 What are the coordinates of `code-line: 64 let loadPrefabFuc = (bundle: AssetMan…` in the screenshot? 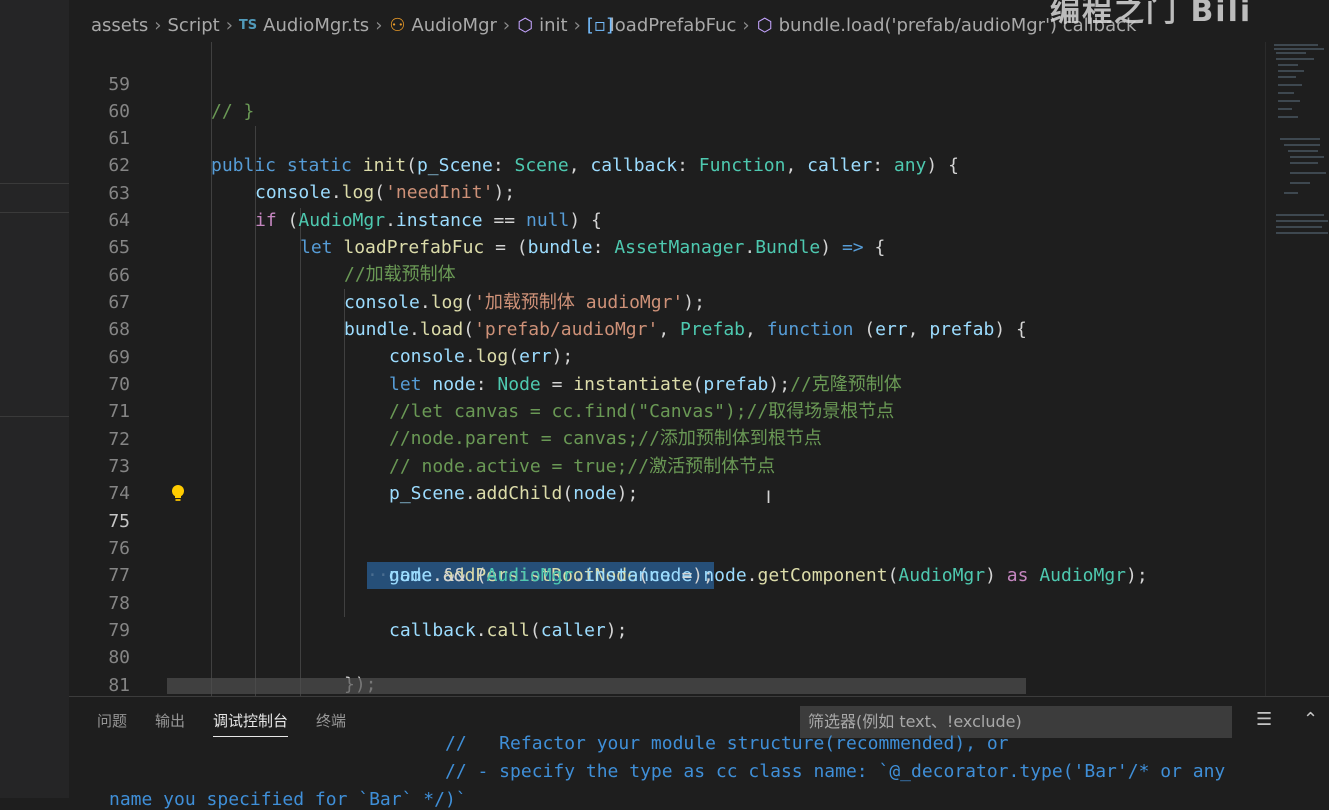 It's located at (667, 219).